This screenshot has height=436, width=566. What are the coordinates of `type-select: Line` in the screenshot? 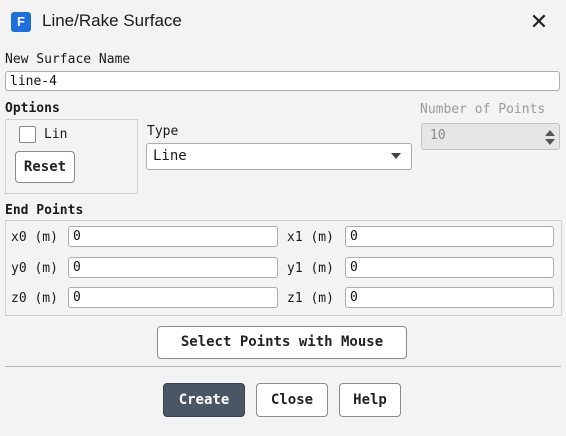 It's located at (279, 156).